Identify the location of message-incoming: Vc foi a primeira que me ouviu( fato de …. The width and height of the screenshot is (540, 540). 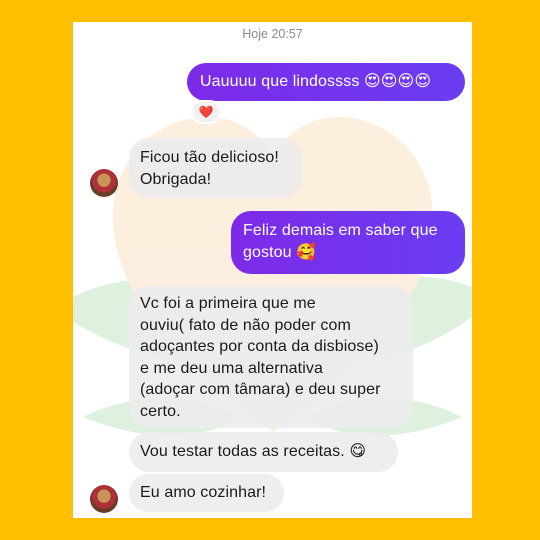
(271, 357).